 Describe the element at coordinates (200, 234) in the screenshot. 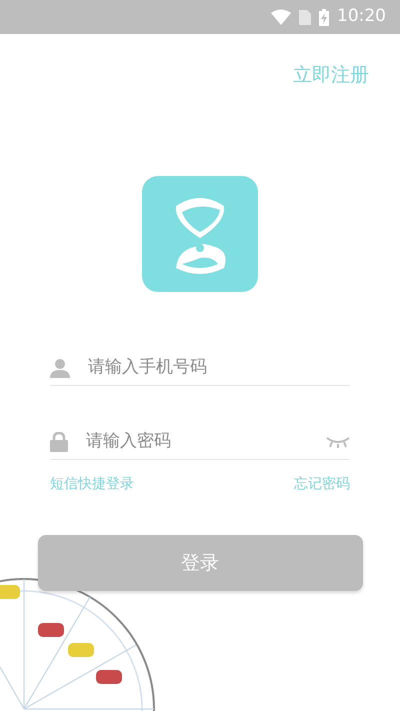

I see `app-logo-icon` at that location.